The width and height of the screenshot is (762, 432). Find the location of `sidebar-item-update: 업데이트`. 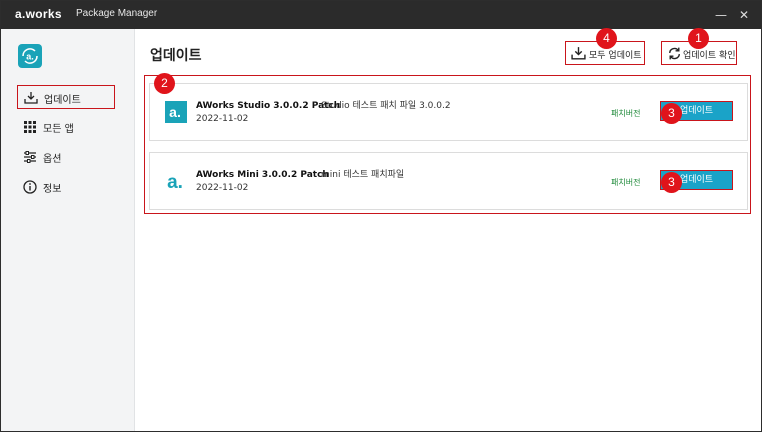

sidebar-item-update: 업데이트 is located at coordinates (66, 97).